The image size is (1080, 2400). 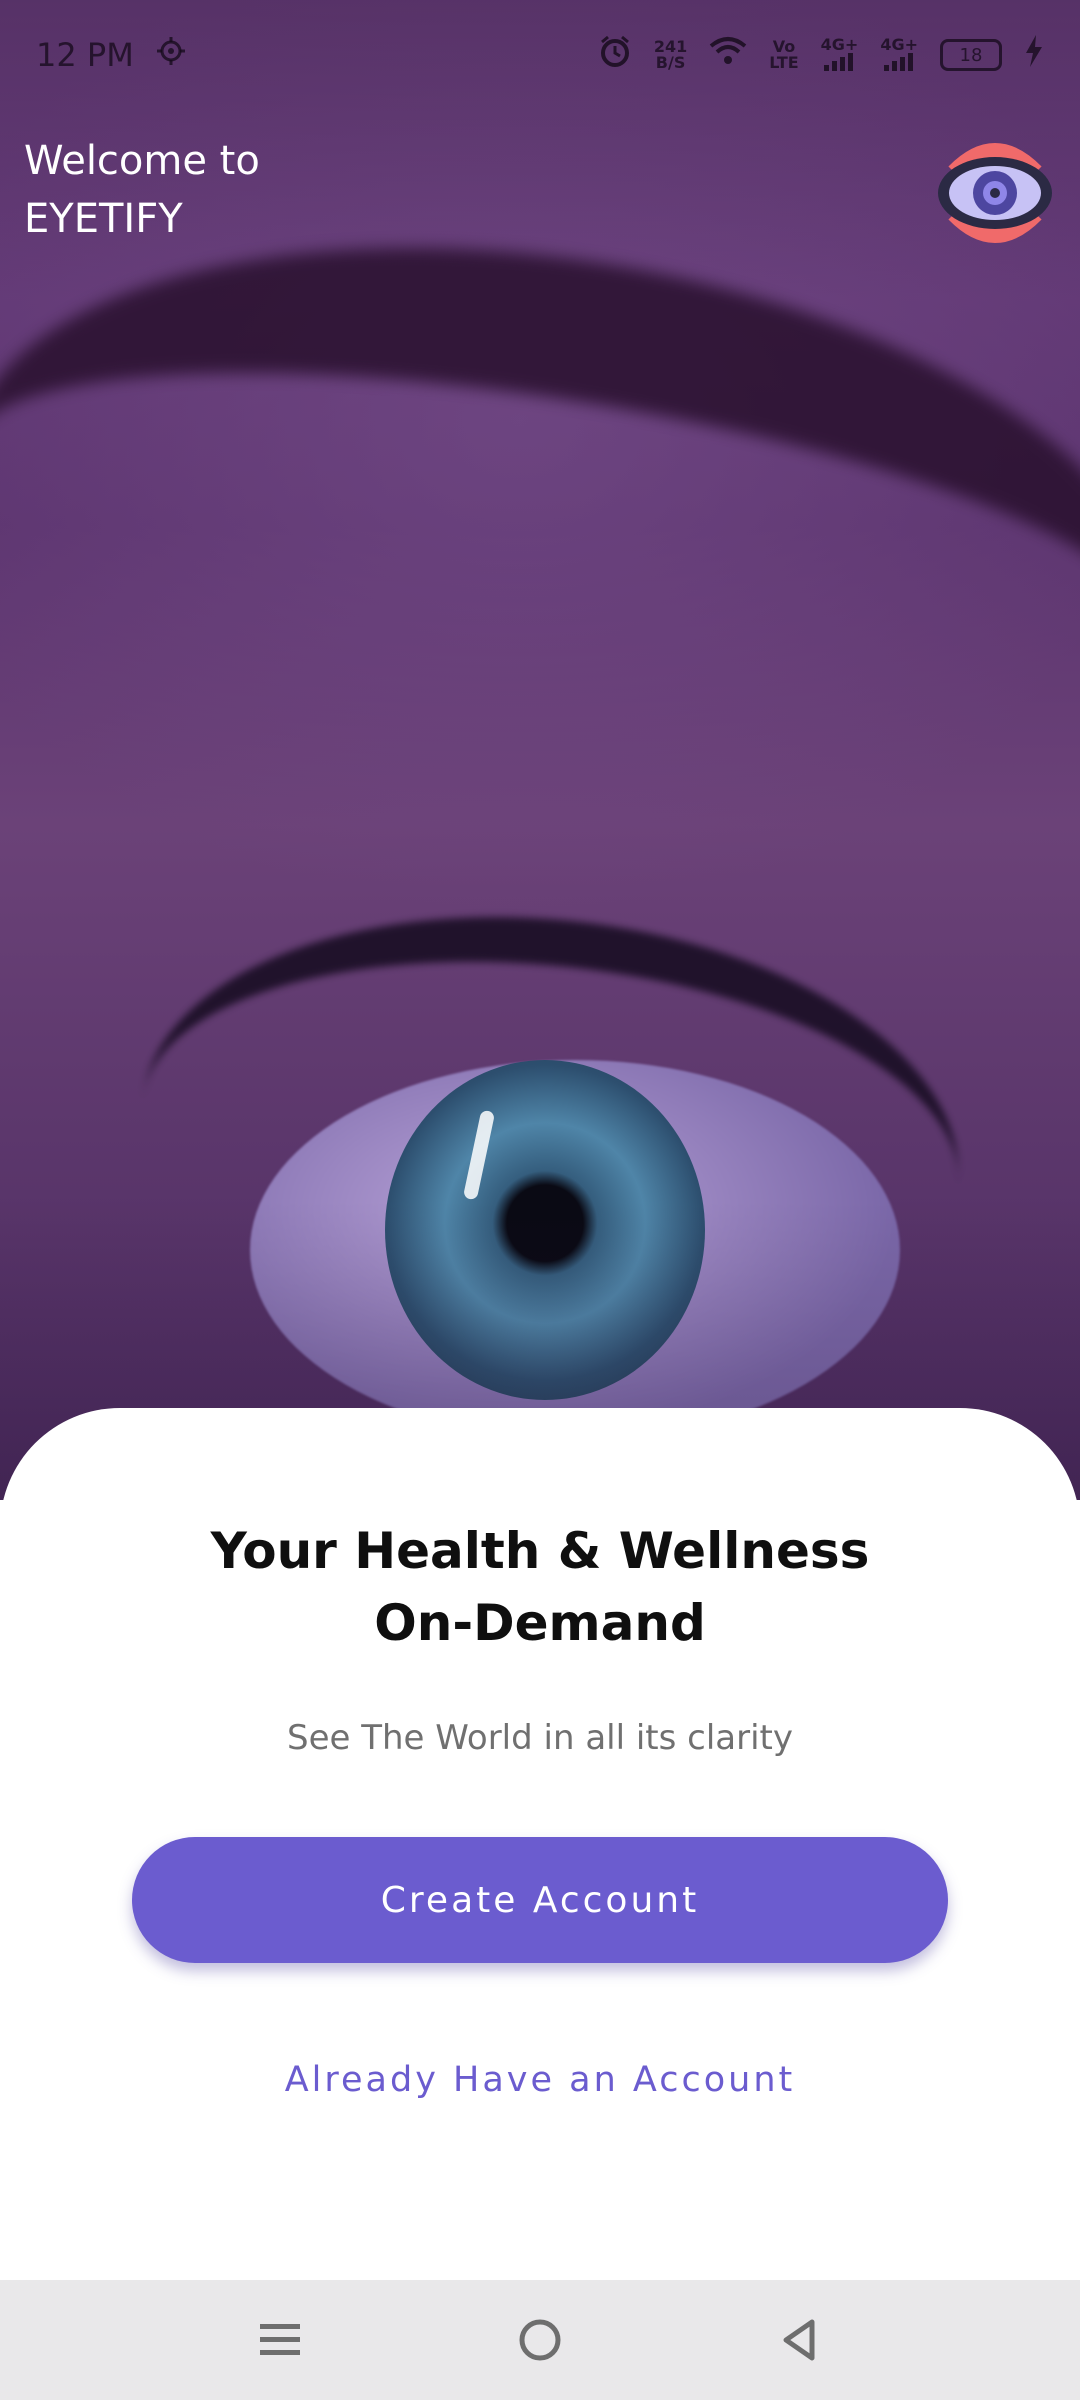 I want to click on data-speed-unit: B/S, so click(x=670, y=62).